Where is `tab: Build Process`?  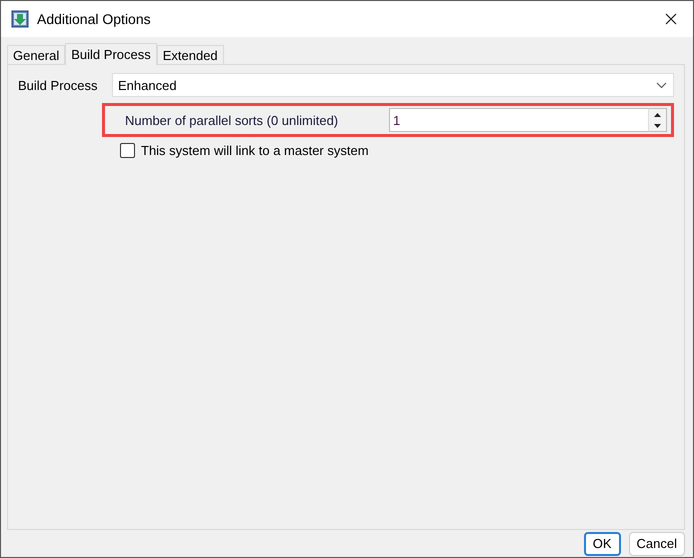 tab: Build Process is located at coordinates (111, 54).